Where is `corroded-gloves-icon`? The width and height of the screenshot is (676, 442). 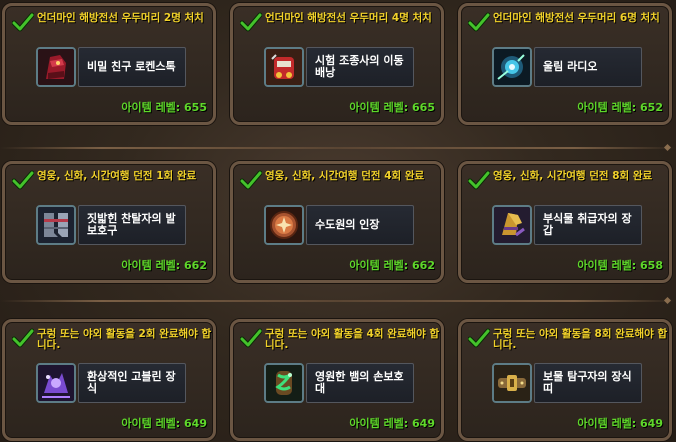
corroded-gloves-icon is located at coordinates (512, 225).